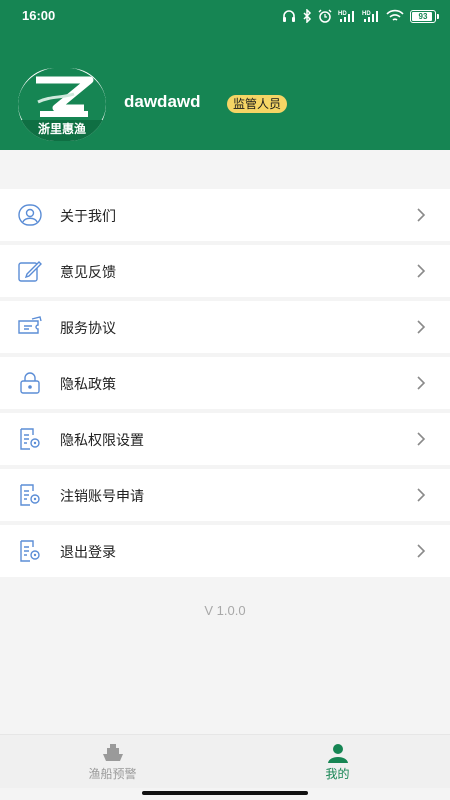 This screenshot has height=800, width=450. I want to click on status-bar: 16:00 HD HD 93, so click(225, 16).